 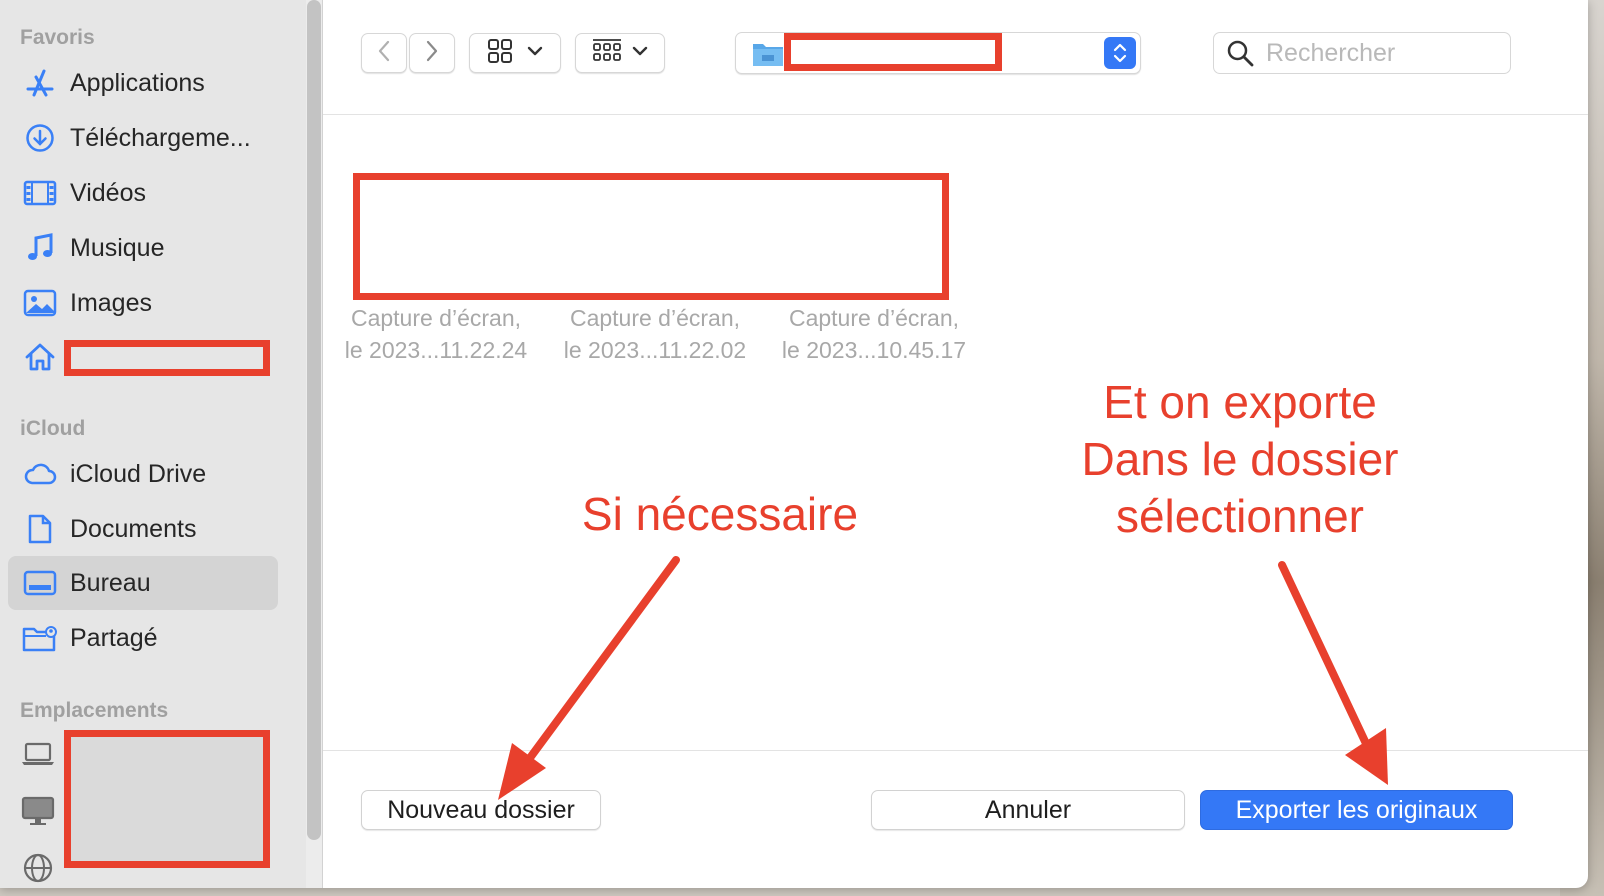 I want to click on search-icon, so click(x=1240, y=53).